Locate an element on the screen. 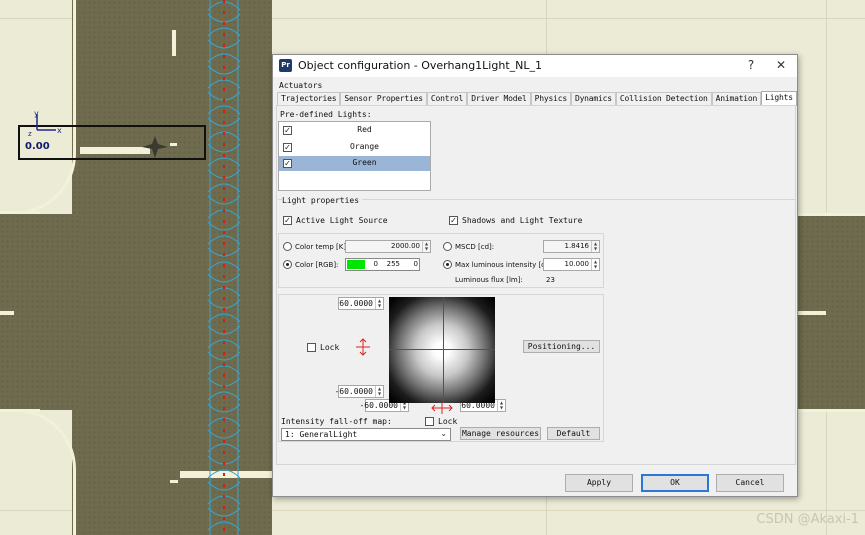 The height and width of the screenshot is (535, 865). falloff-map-value: 1: GeneralLight is located at coordinates (321, 434).